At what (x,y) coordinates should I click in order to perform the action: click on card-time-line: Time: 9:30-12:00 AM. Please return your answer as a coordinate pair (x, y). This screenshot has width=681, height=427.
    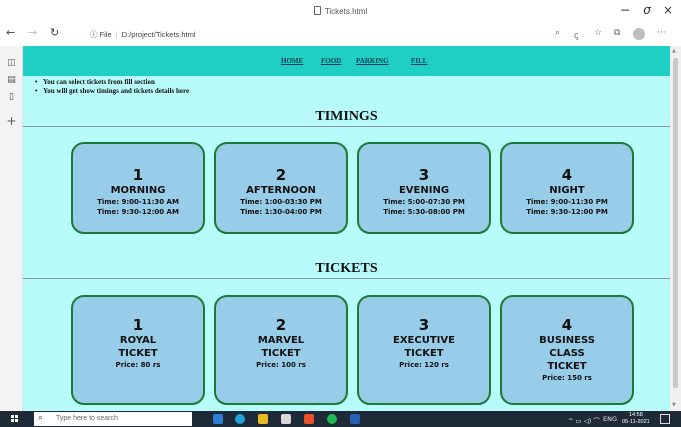
    Looking at the image, I should click on (138, 212).